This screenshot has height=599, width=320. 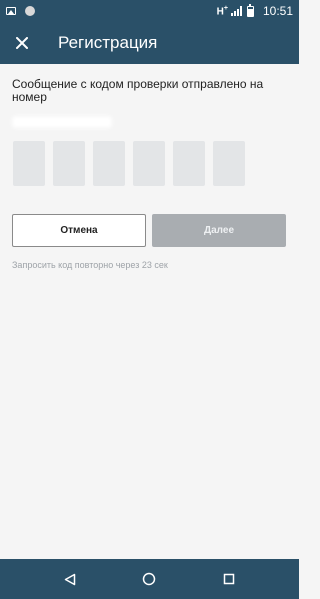 What do you see at coordinates (236, 11) in the screenshot?
I see `signal-icon` at bounding box center [236, 11].